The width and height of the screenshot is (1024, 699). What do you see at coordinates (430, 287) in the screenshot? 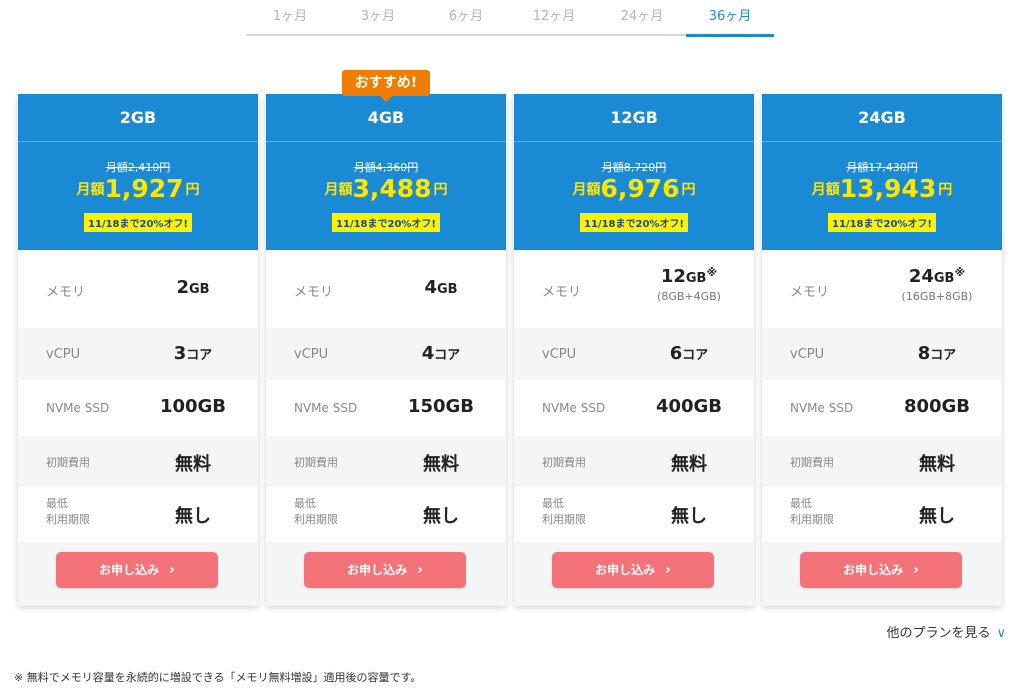
I see `memory-number: 4` at bounding box center [430, 287].